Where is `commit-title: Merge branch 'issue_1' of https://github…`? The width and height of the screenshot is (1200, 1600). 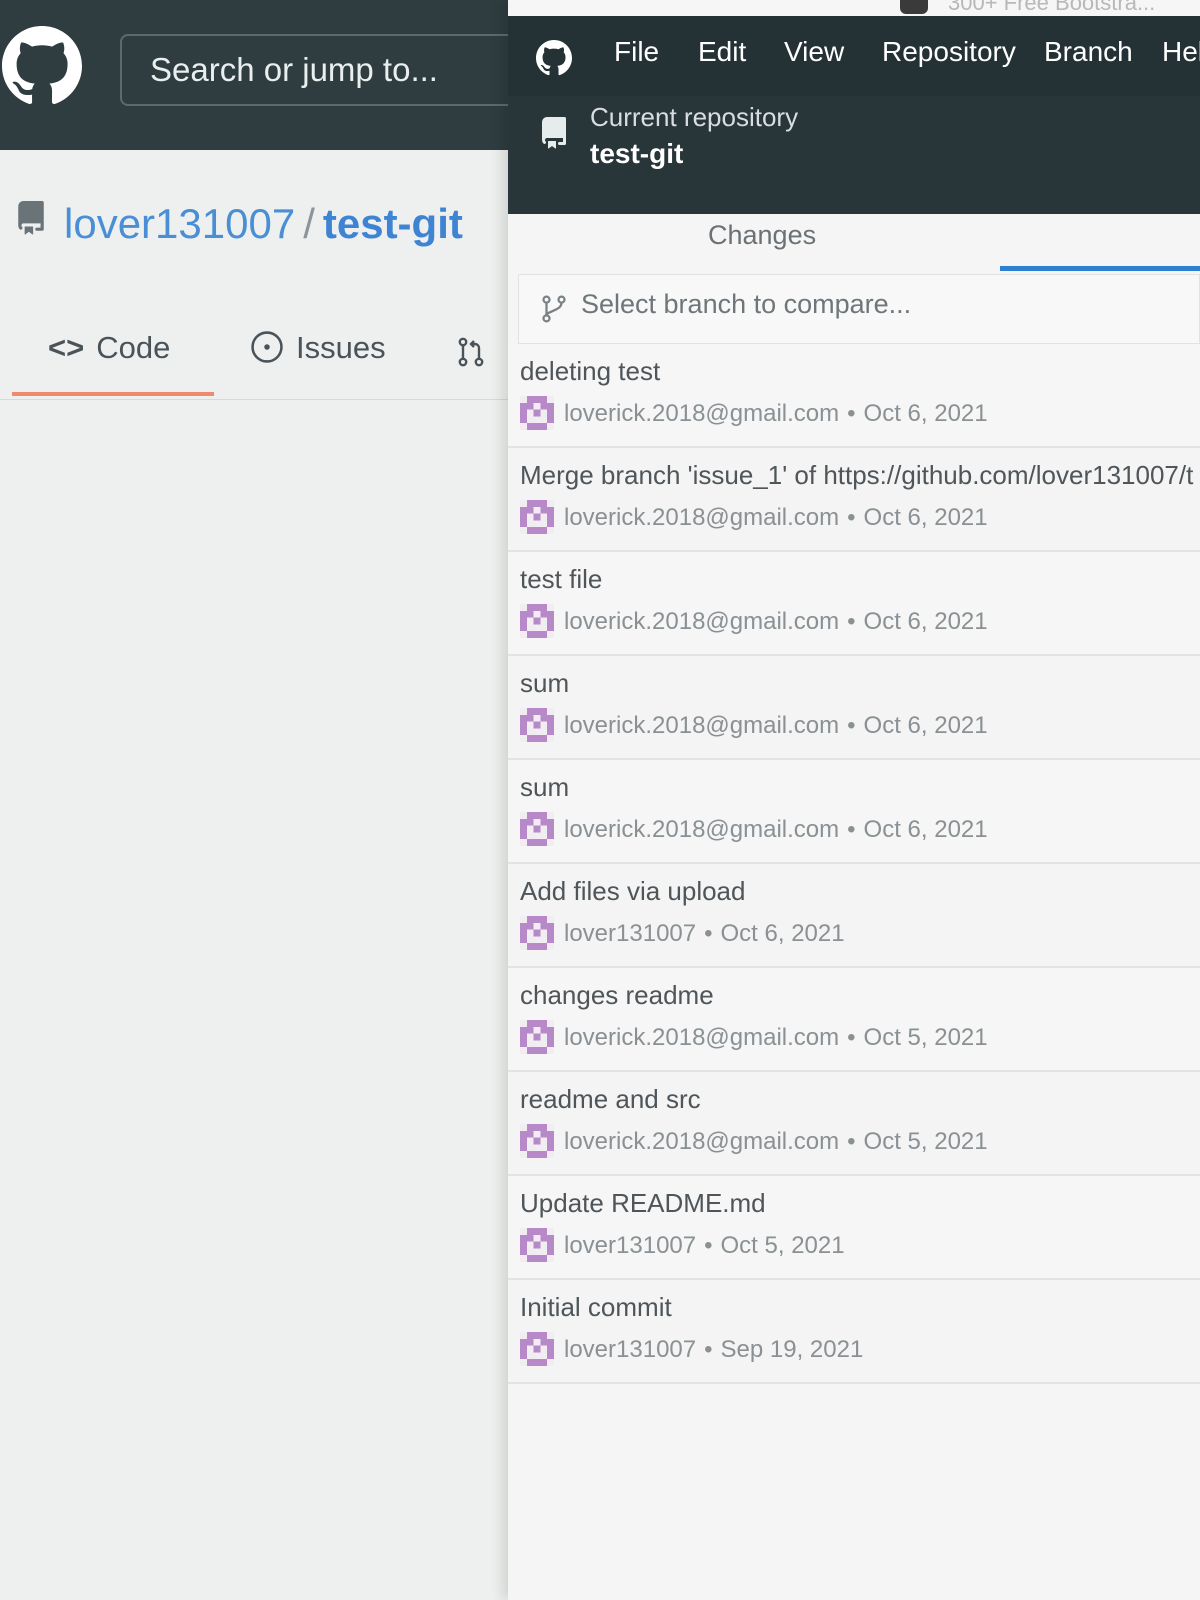 commit-title: Merge branch 'issue_1' of https://github… is located at coordinates (857, 475).